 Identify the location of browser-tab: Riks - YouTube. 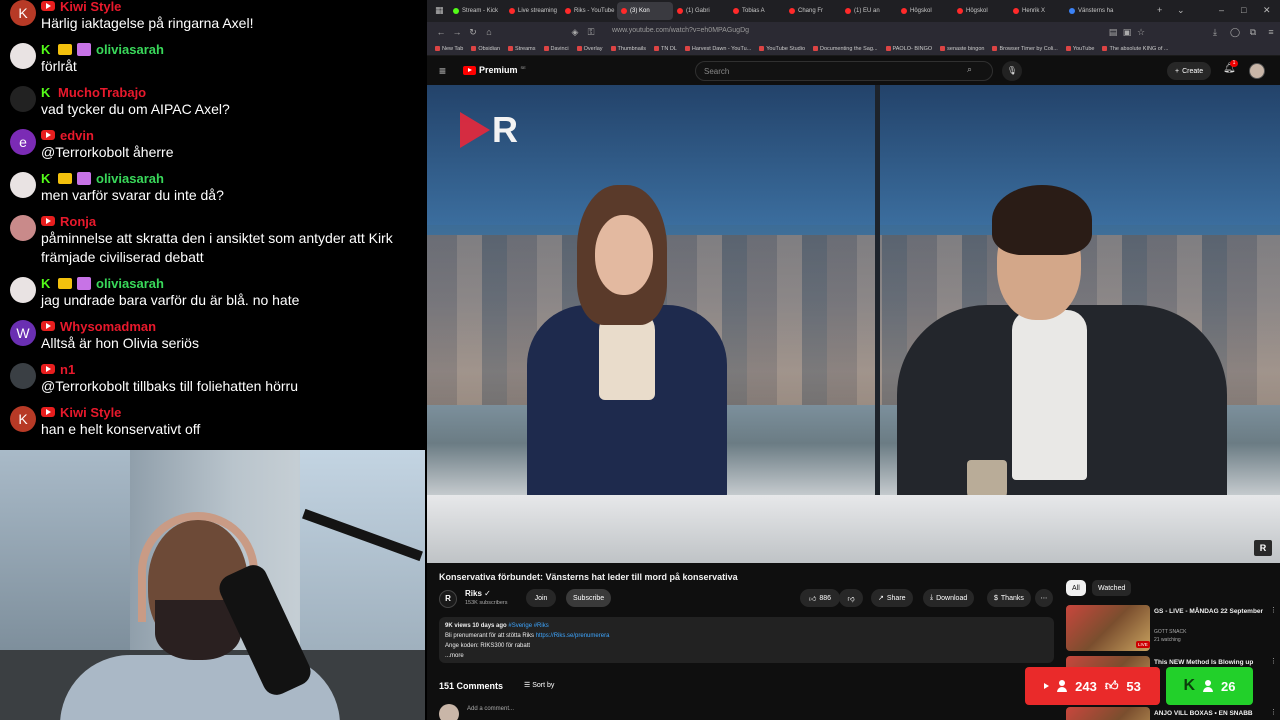
(589, 11).